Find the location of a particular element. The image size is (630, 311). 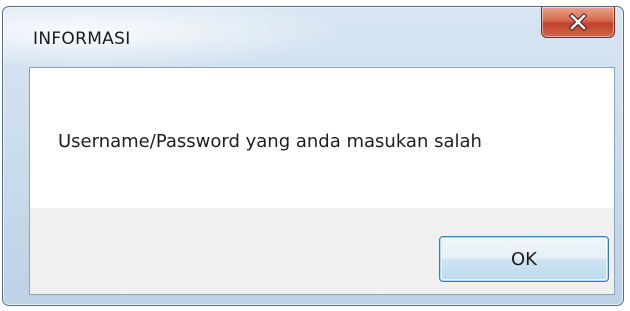

close-icon is located at coordinates (578, 22).